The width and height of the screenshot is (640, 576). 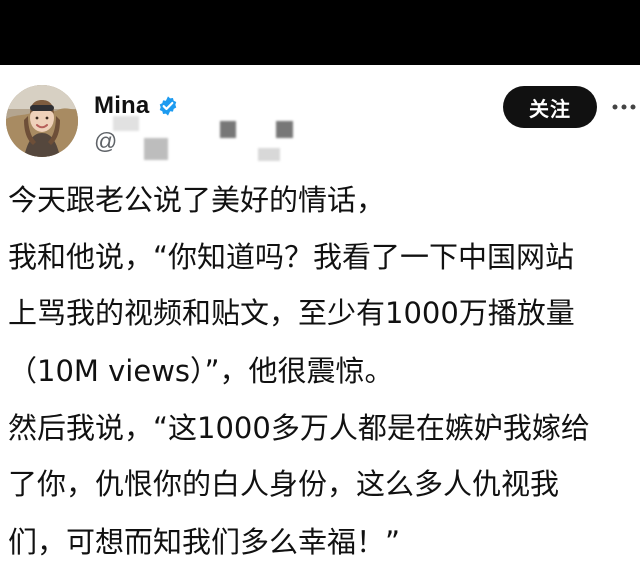 I want to click on author-handle-row: @, so click(x=105, y=141).